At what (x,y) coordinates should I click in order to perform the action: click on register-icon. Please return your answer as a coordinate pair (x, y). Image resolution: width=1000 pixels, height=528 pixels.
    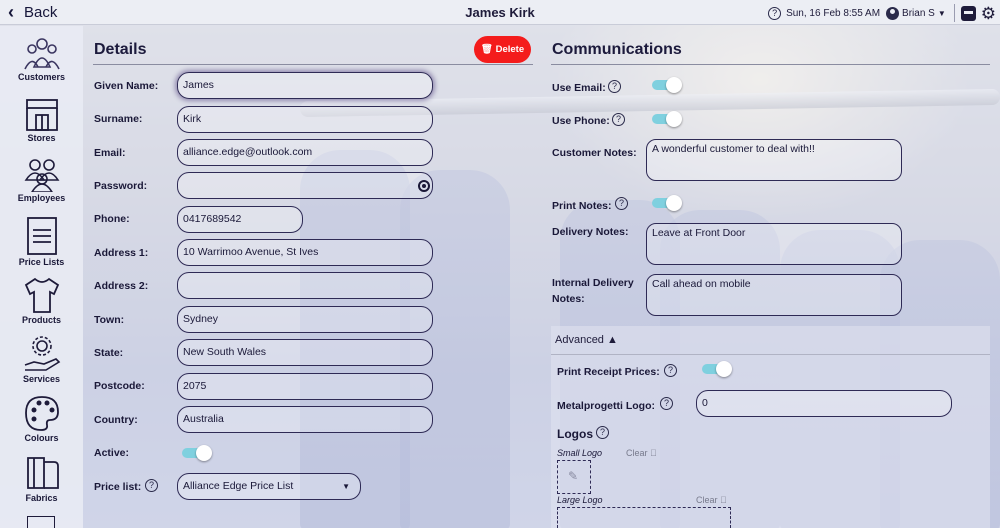
    Looking at the image, I should click on (968, 13).